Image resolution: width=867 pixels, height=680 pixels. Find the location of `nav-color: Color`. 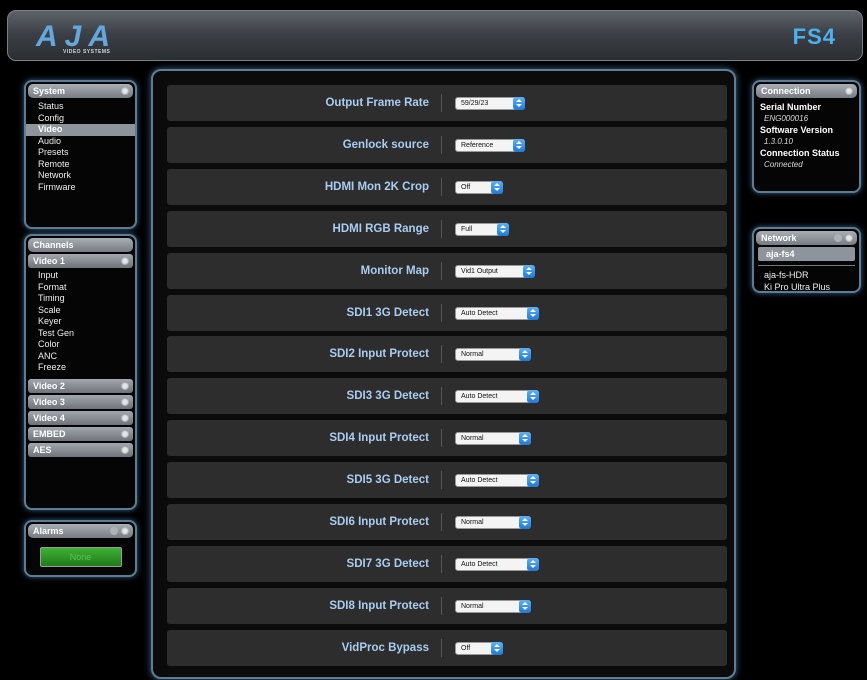

nav-color: Color is located at coordinates (80, 345).